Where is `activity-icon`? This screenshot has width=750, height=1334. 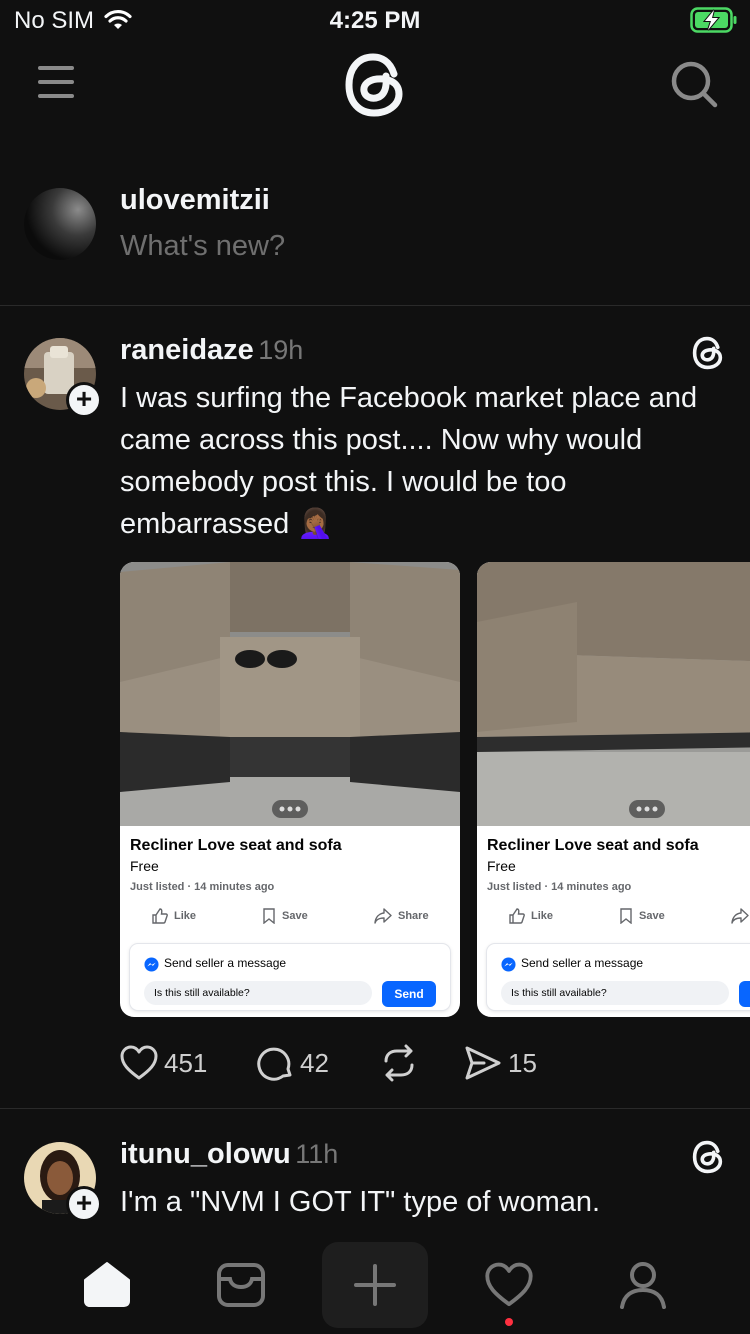
activity-icon is located at coordinates (509, 1285).